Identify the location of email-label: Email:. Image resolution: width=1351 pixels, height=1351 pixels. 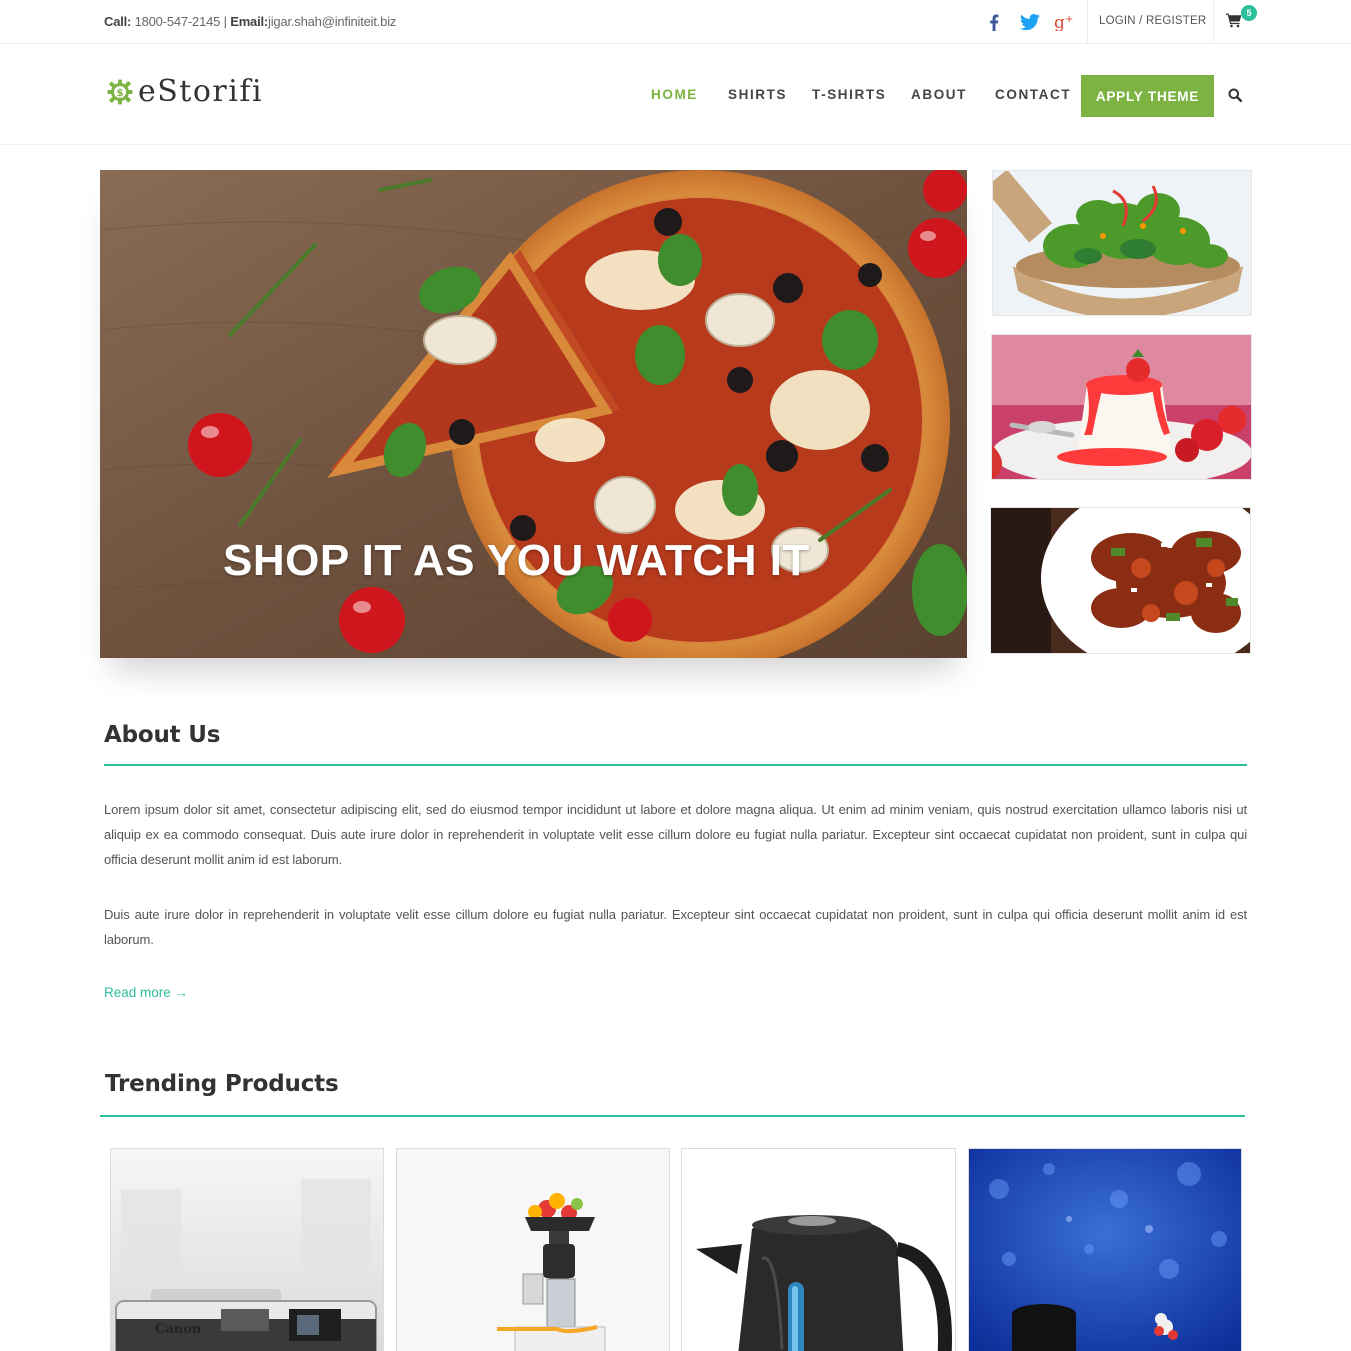
(249, 21).